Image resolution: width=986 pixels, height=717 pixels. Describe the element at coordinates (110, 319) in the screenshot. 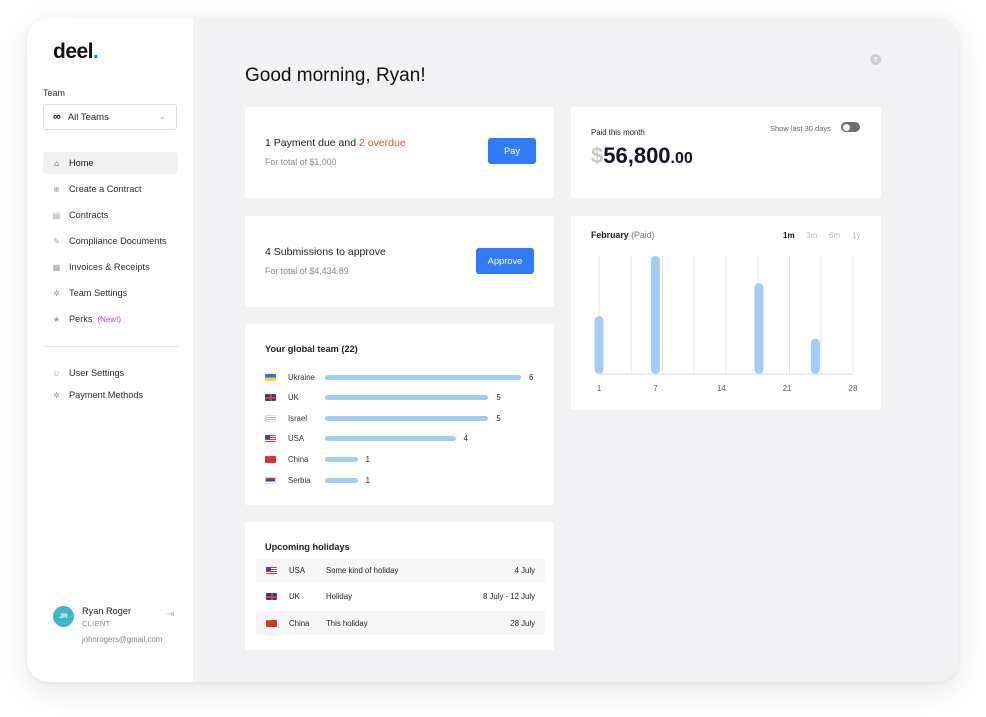

I see `sidebar-item-perks: ★ Perks (New!)` at that location.